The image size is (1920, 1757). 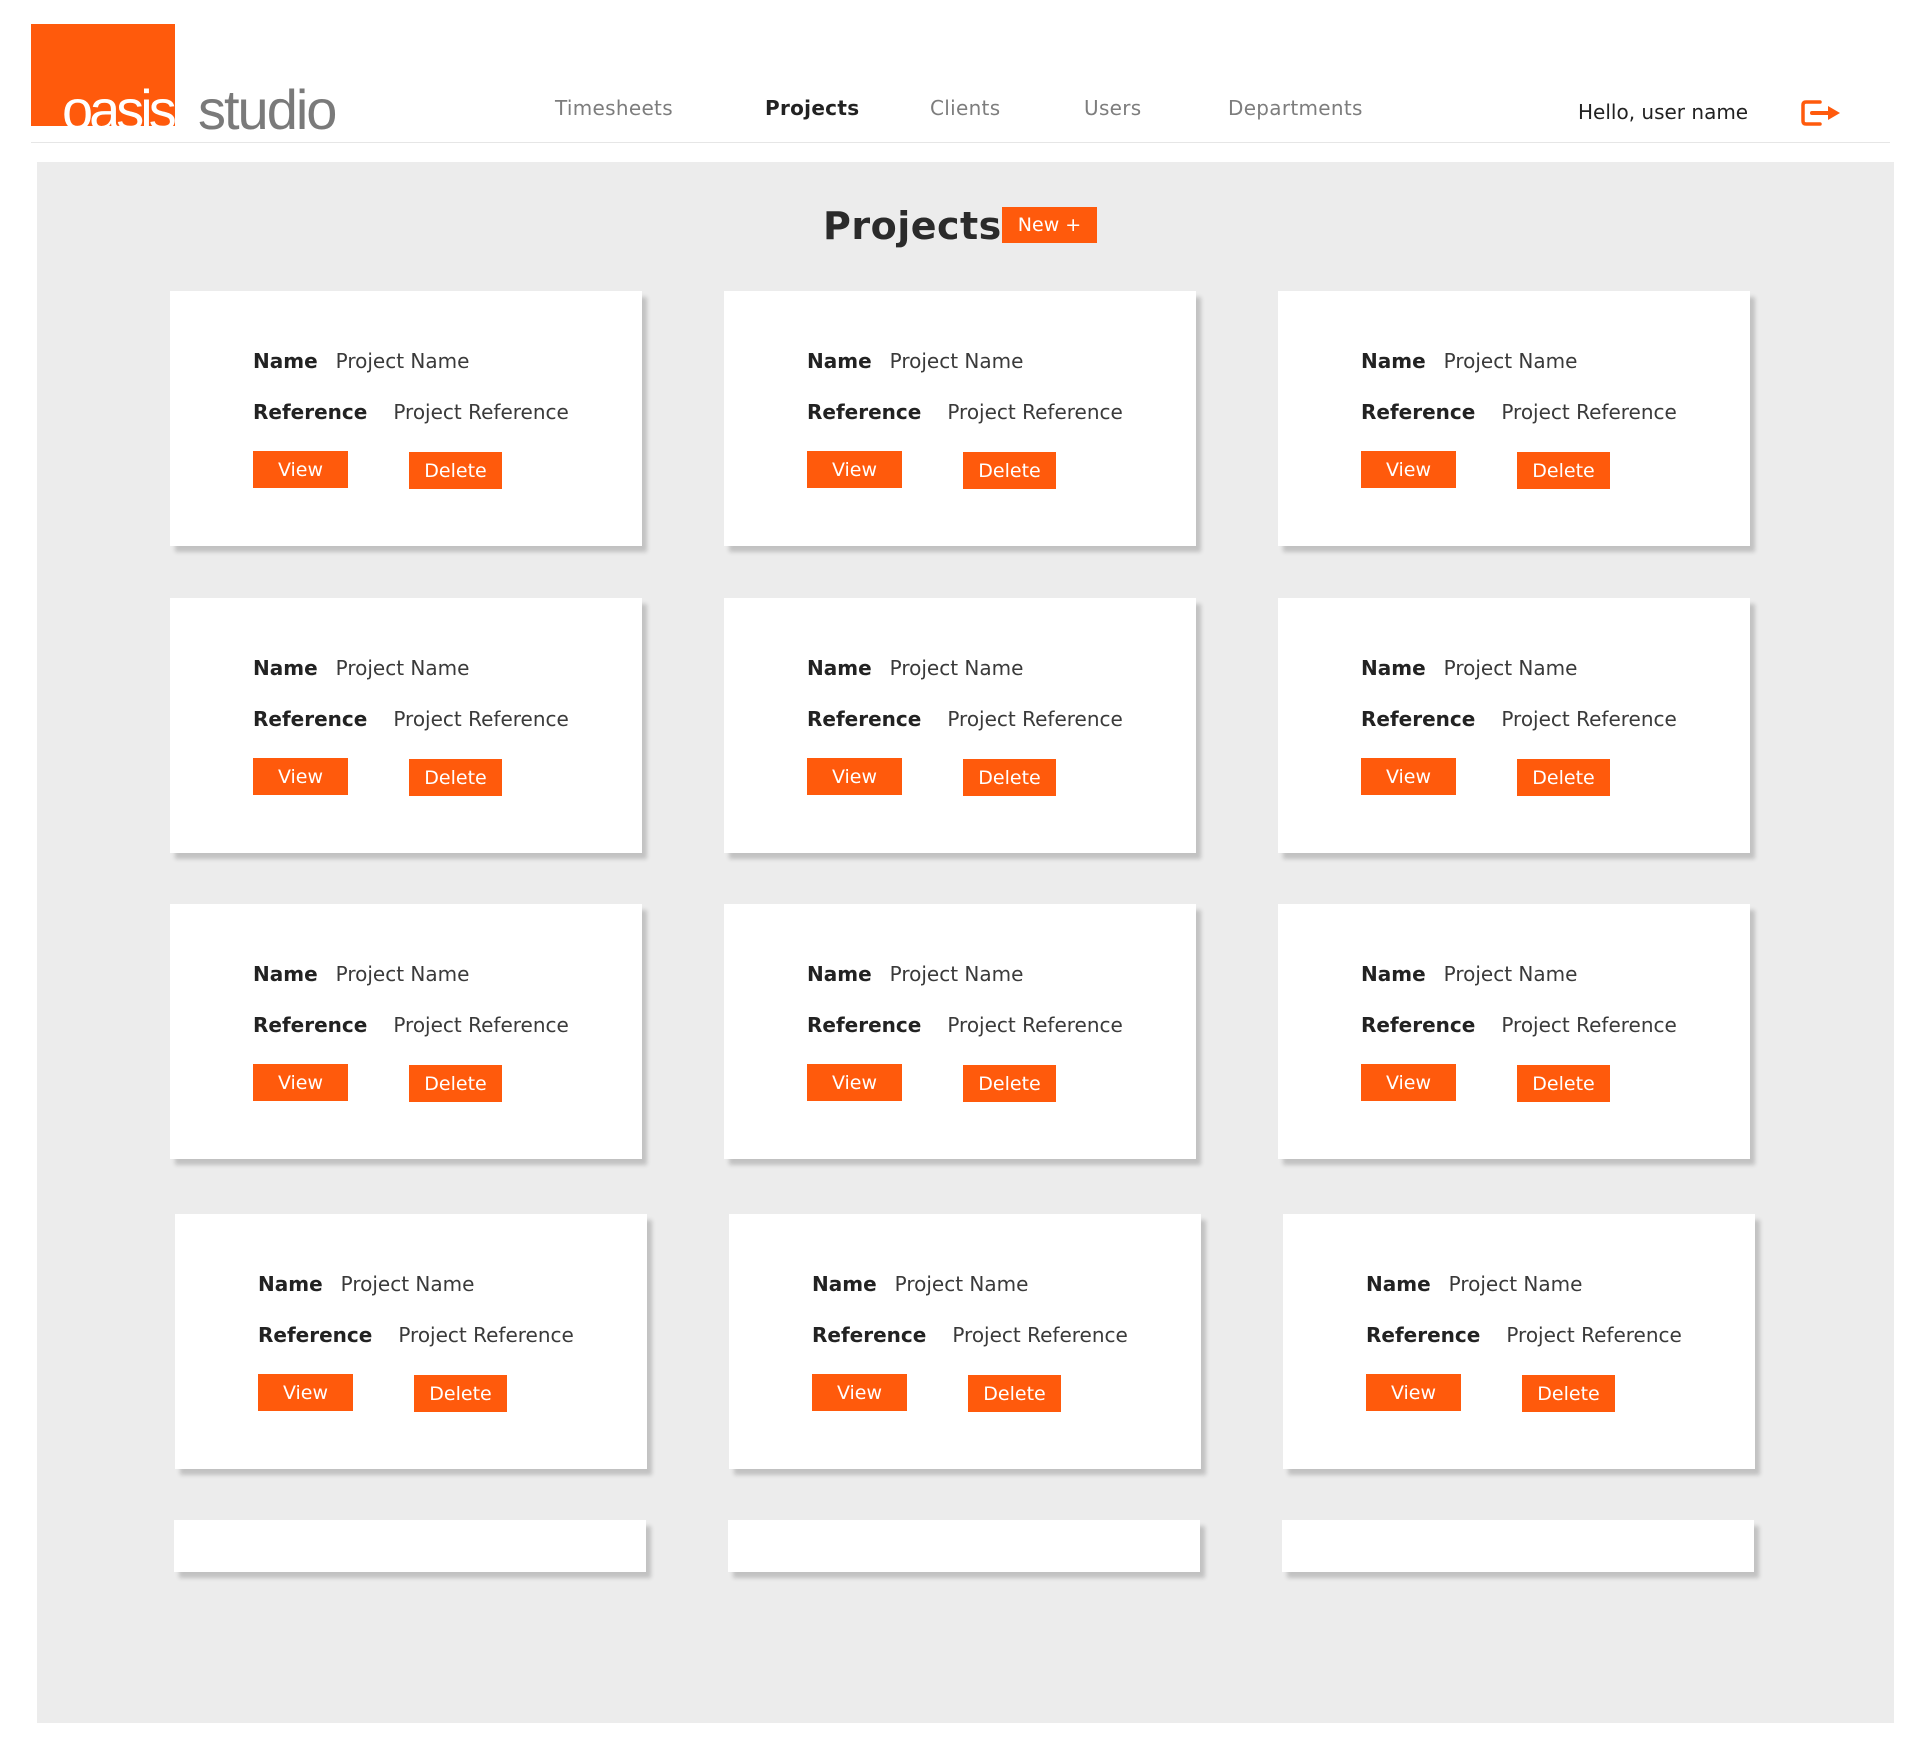 I want to click on logout-icon, so click(x=1822, y=113).